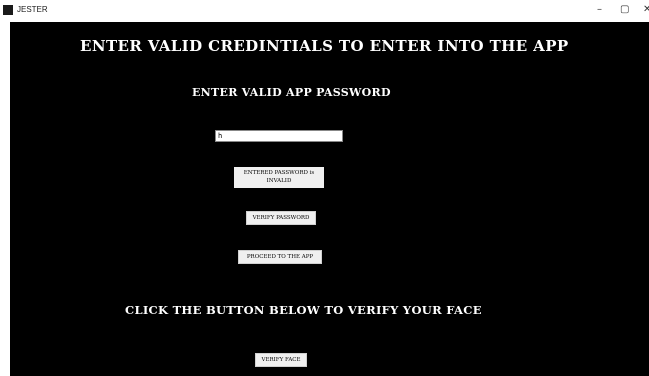 This screenshot has width=649, height=376. Describe the element at coordinates (281, 360) in the screenshot. I see `verify-face-button: VERIFY FACE` at that location.